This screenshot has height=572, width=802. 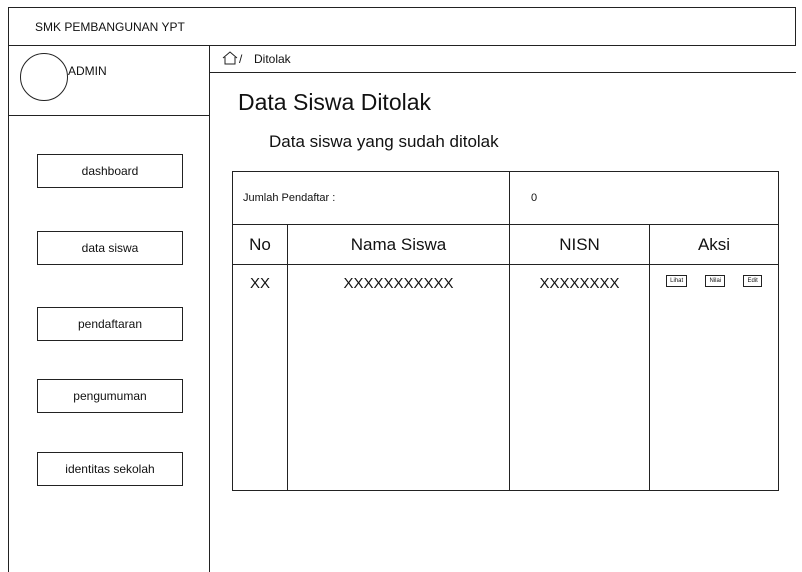 I want to click on cell-nisn: XXXXXXXX, so click(x=579, y=377).